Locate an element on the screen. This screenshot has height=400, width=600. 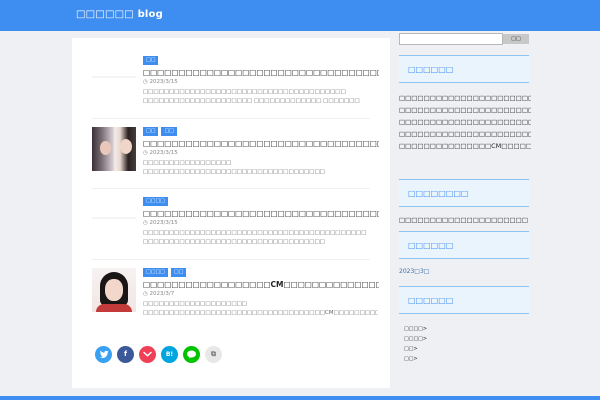
recent-post-link: □□□□□□□□□□□□□□□□□□□□□□□□□□□□○○□□□ is located at coordinates (465, 98).